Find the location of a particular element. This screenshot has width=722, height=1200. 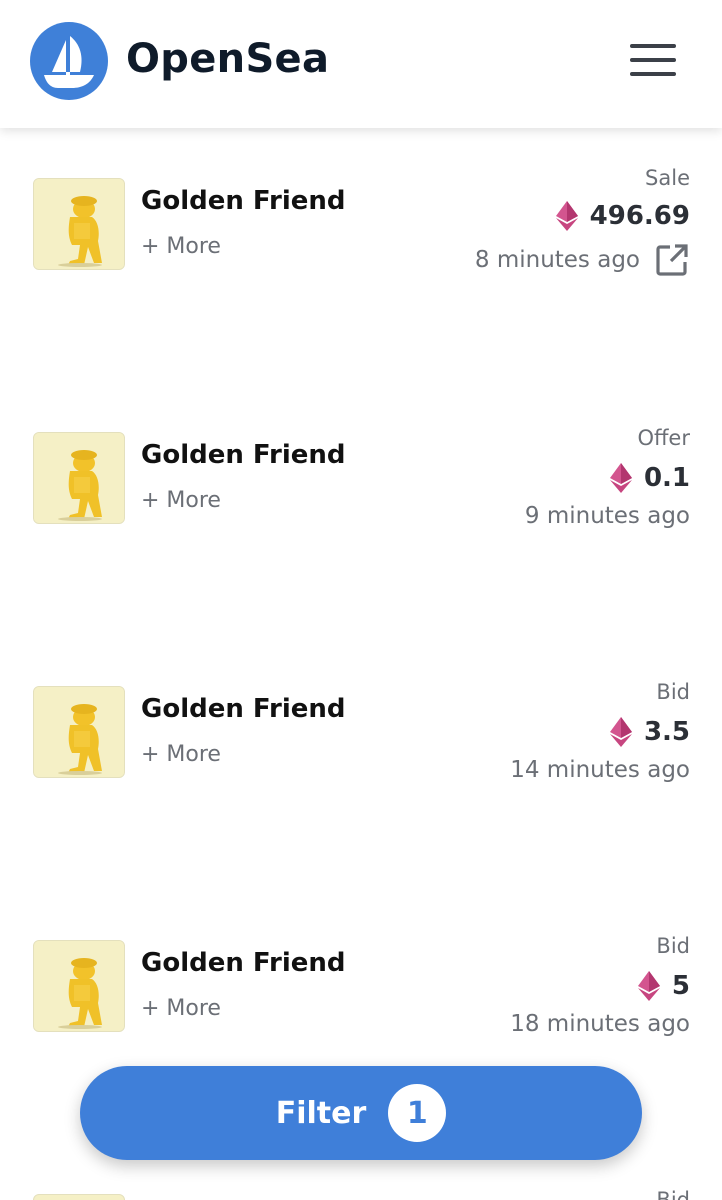

time-ago-text: 18 minutes ago is located at coordinates (600, 1024).